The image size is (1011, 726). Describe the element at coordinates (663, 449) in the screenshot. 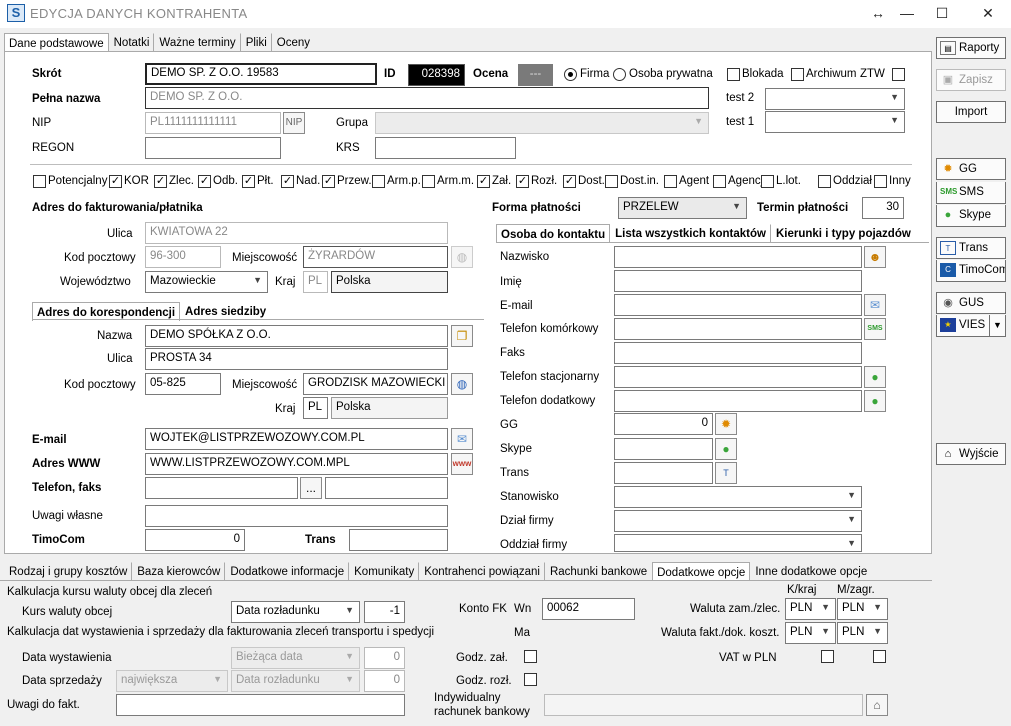

I see `skype-input` at that location.